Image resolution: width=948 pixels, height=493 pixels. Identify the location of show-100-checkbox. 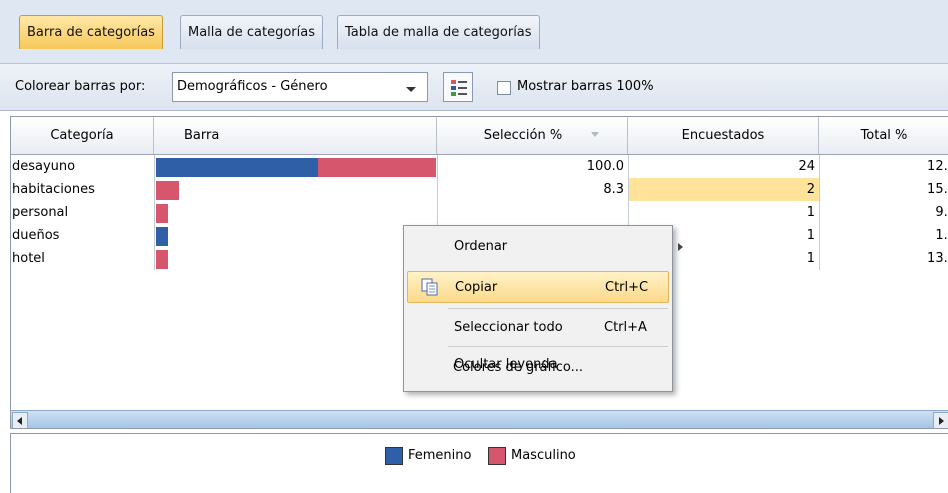
(504, 88).